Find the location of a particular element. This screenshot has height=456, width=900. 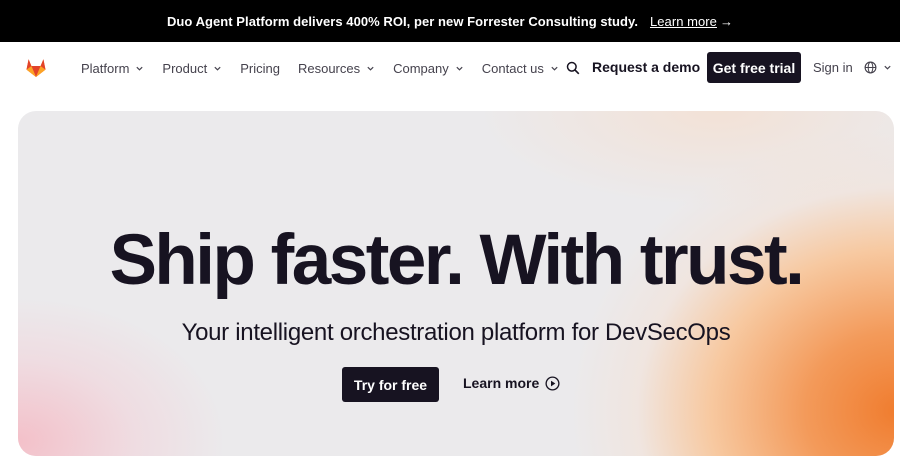

nav-item-label: Company is located at coordinates (421, 68).